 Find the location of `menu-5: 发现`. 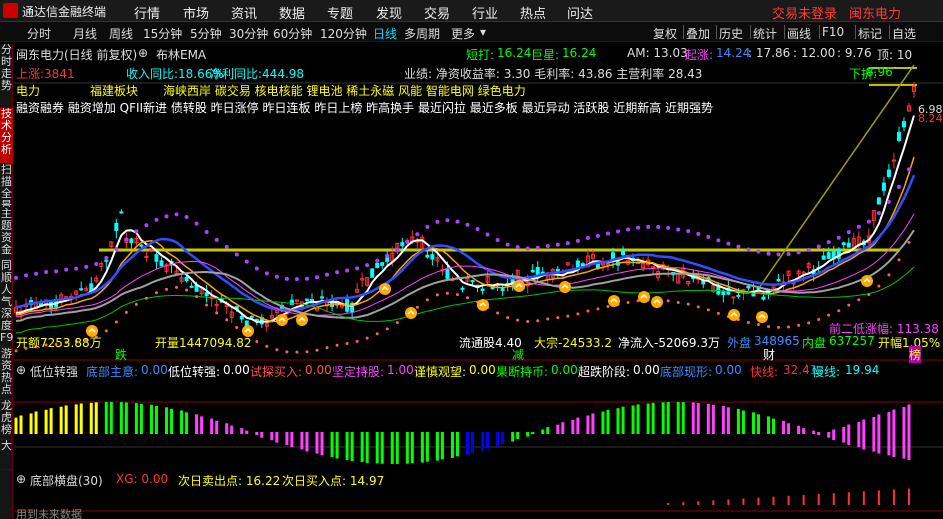

menu-5: 发现 is located at coordinates (389, 12).